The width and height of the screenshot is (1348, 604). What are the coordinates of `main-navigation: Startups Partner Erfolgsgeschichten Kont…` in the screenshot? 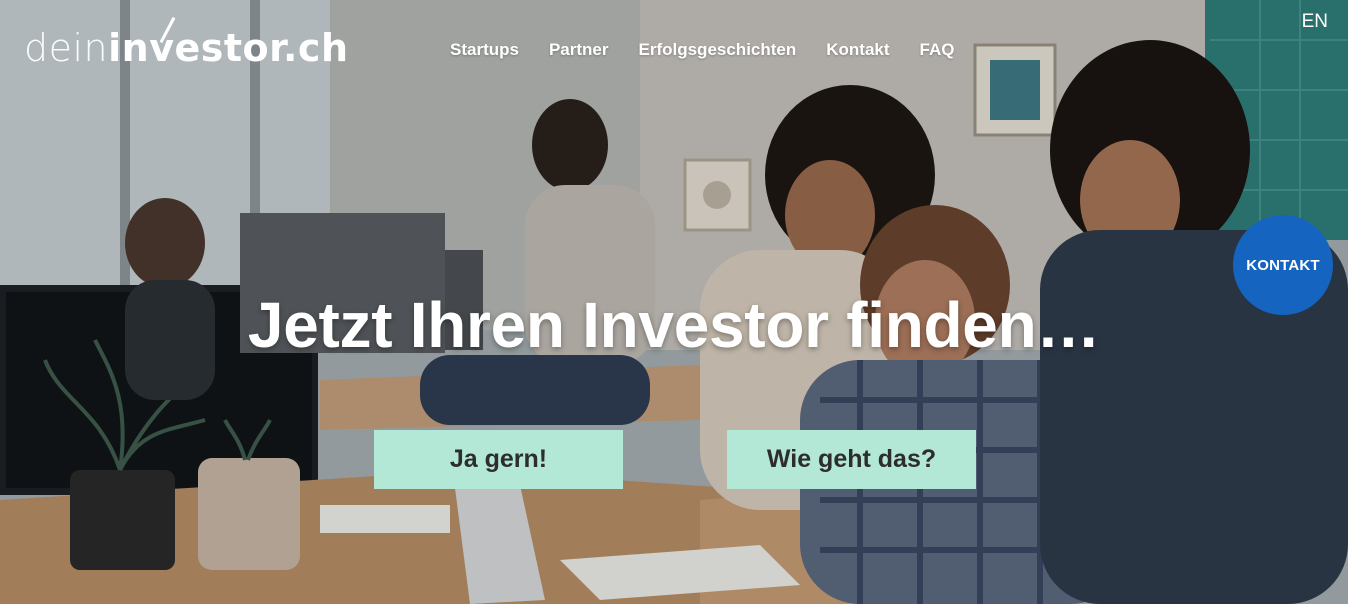 It's located at (702, 50).